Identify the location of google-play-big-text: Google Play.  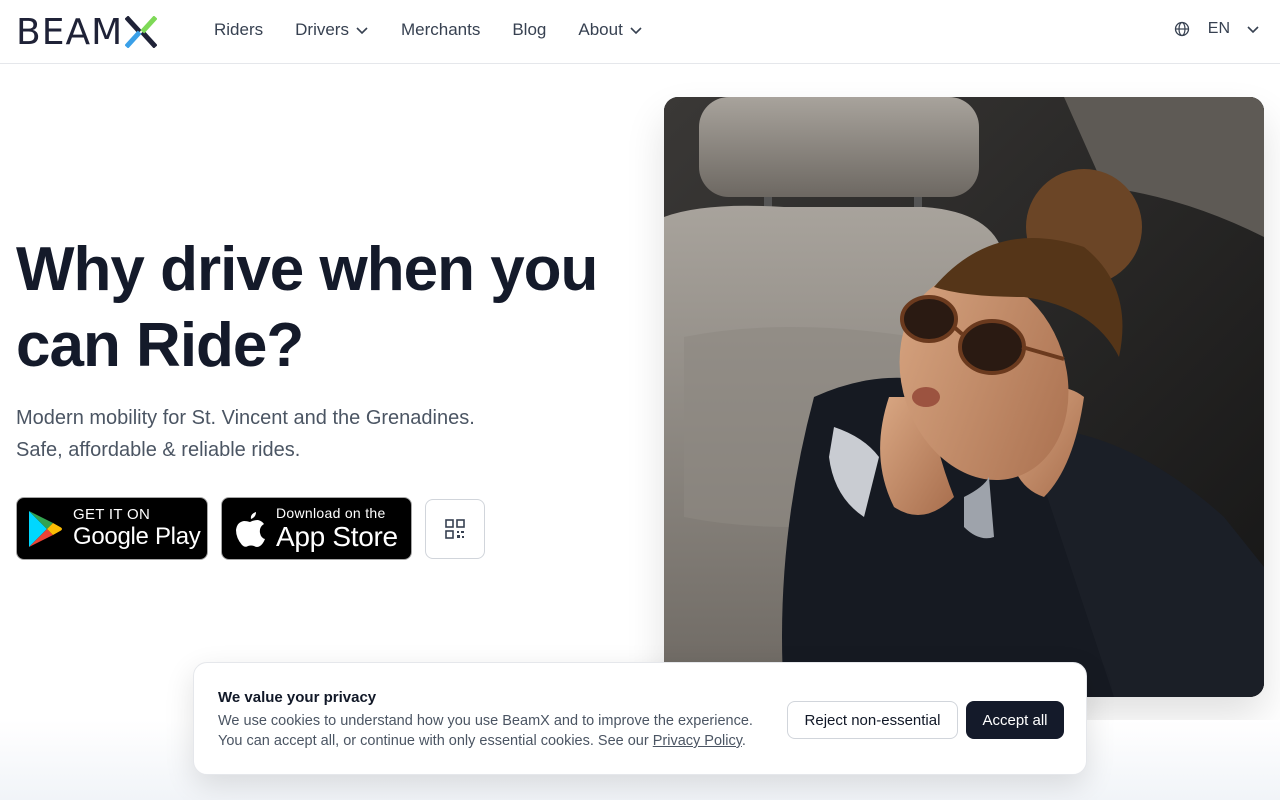
(137, 536).